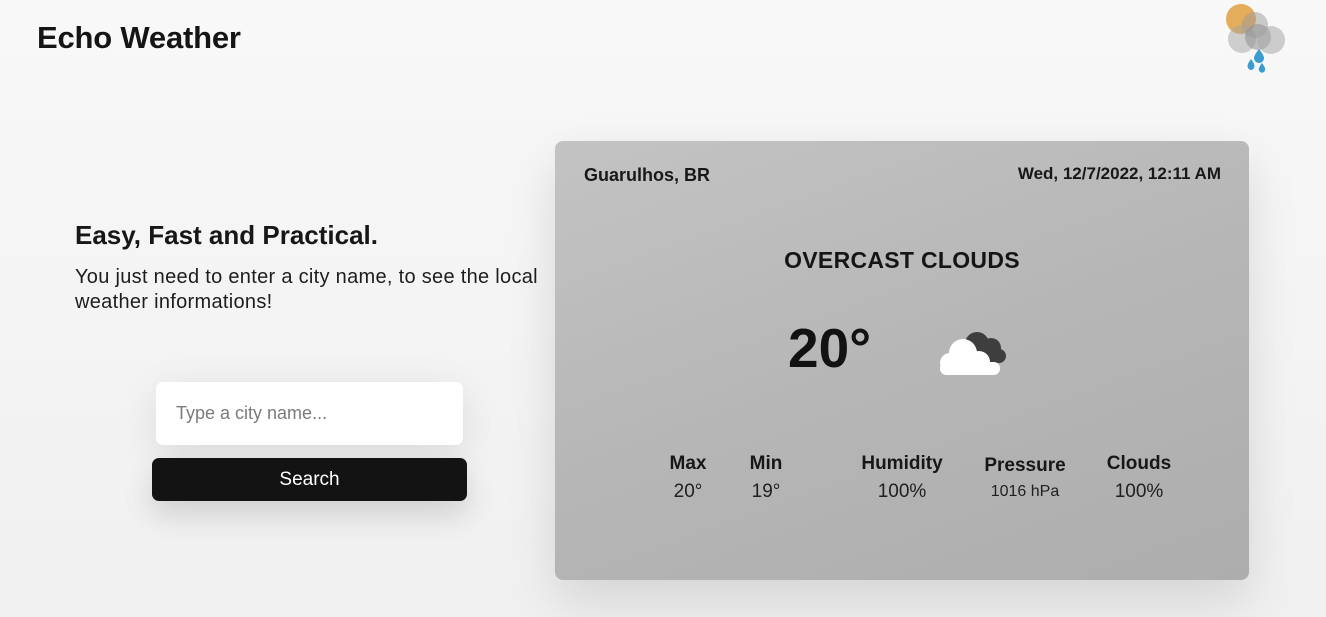  What do you see at coordinates (139, 37) in the screenshot?
I see `app-title: Echo Weather` at bounding box center [139, 37].